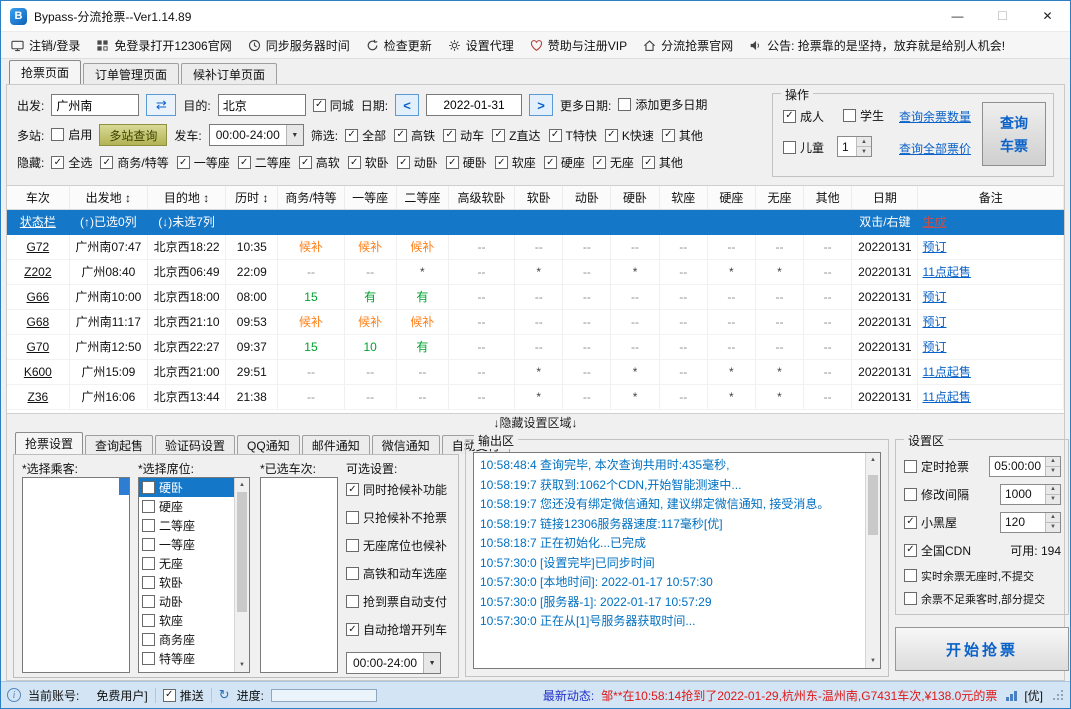 The height and width of the screenshot is (709, 1071). What do you see at coordinates (186, 620) in the screenshot?
I see `seat-option: 软座` at bounding box center [186, 620].